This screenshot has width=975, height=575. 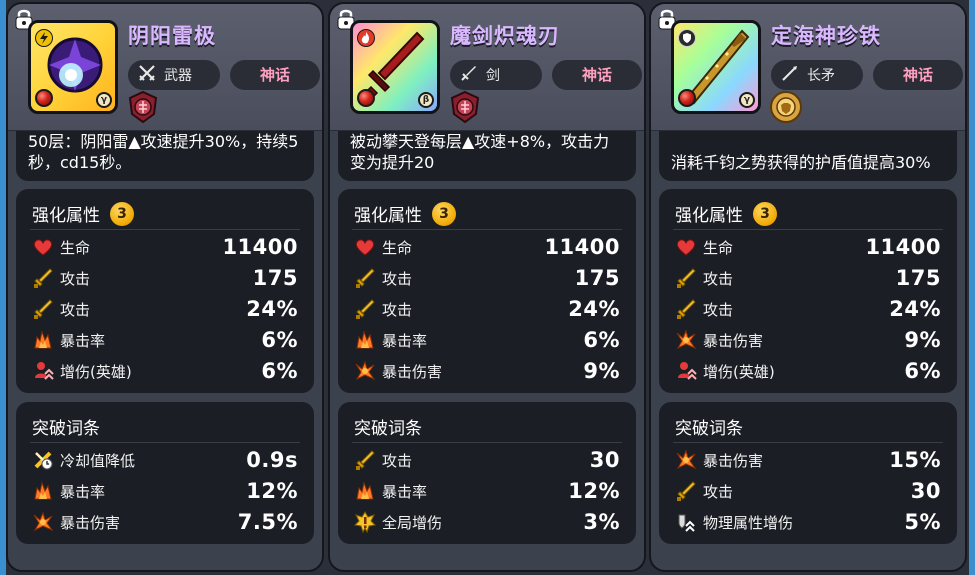 I want to click on stat-row: 物理属性增伤 5%, so click(x=808, y=522).